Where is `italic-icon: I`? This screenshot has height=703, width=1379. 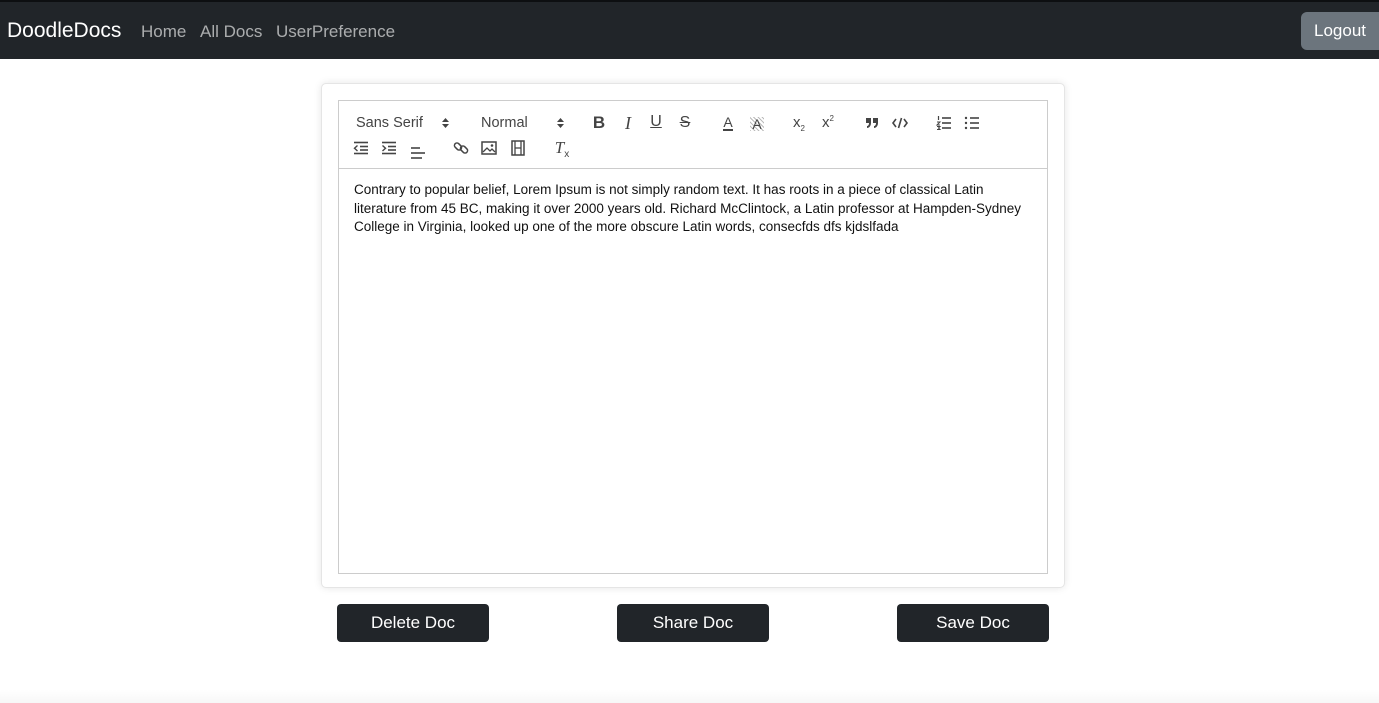 italic-icon: I is located at coordinates (628, 123).